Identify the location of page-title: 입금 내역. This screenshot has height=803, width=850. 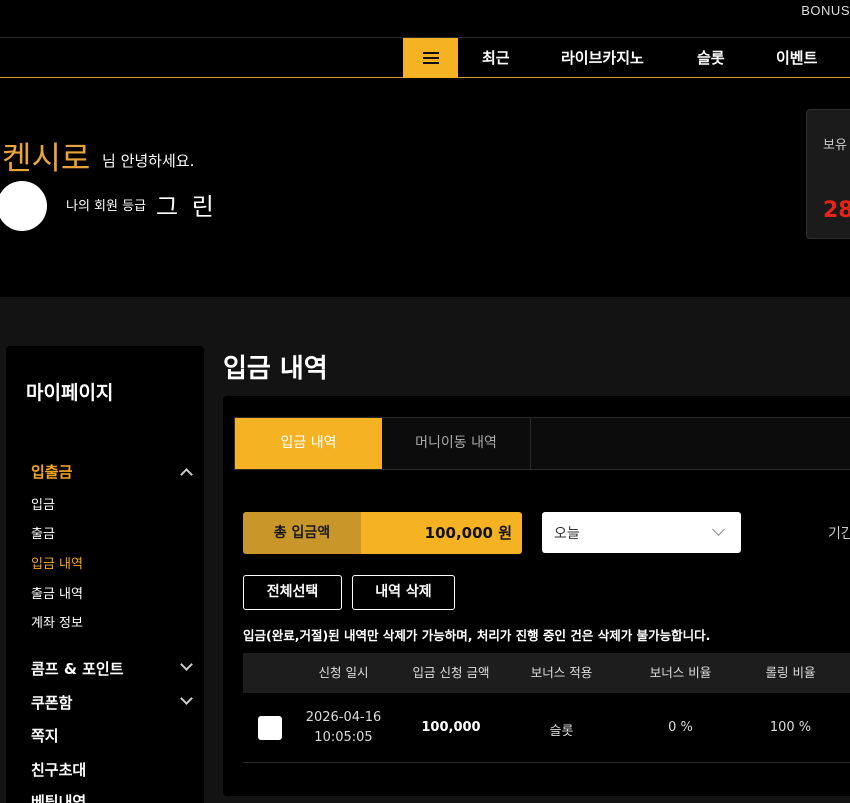
(275, 369).